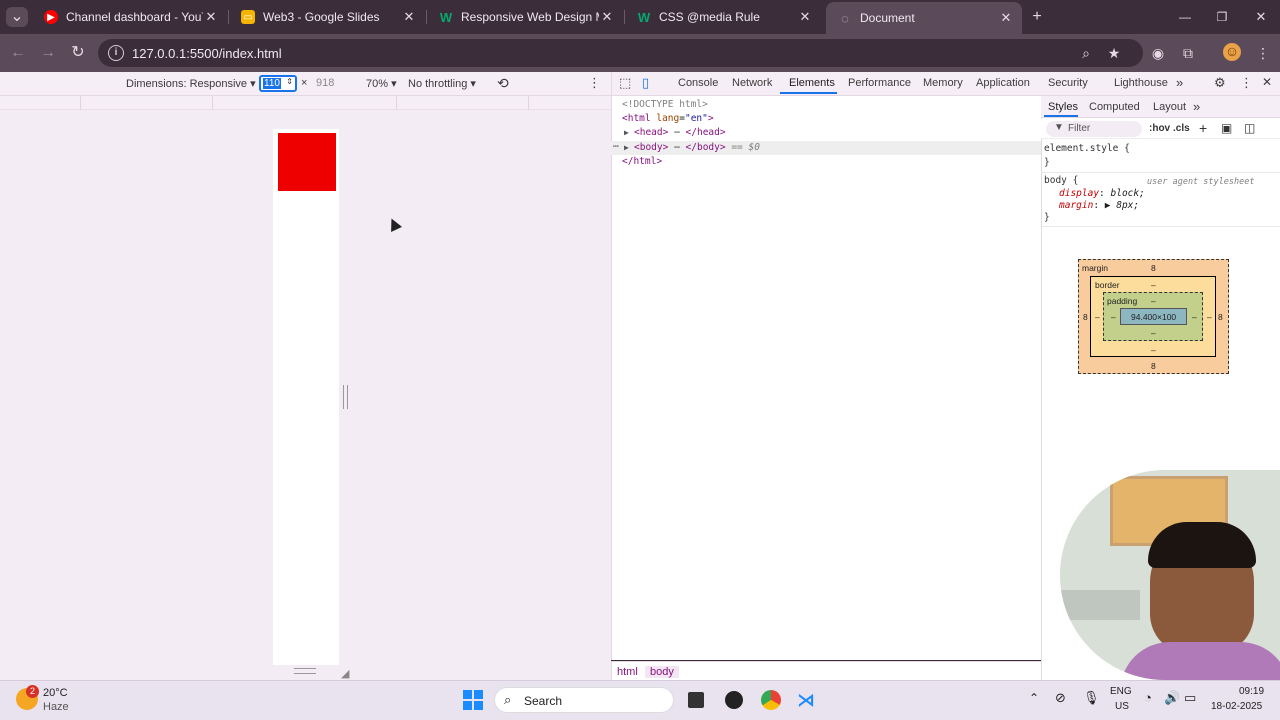 The height and width of the screenshot is (720, 1280). What do you see at coordinates (327, 17) in the screenshot?
I see `tab-google-slides: ▭ Web3 - Google Slides ✕` at bounding box center [327, 17].